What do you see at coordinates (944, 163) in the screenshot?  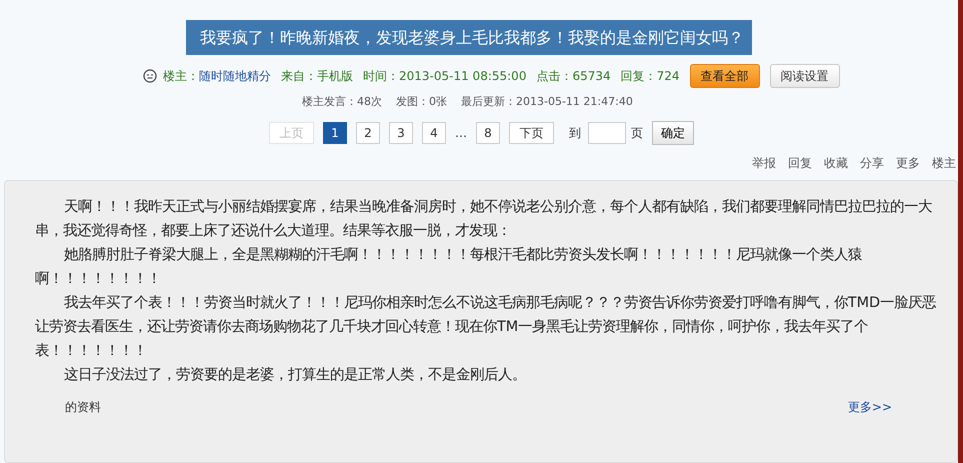 I see `post-action-link: 楼主` at bounding box center [944, 163].